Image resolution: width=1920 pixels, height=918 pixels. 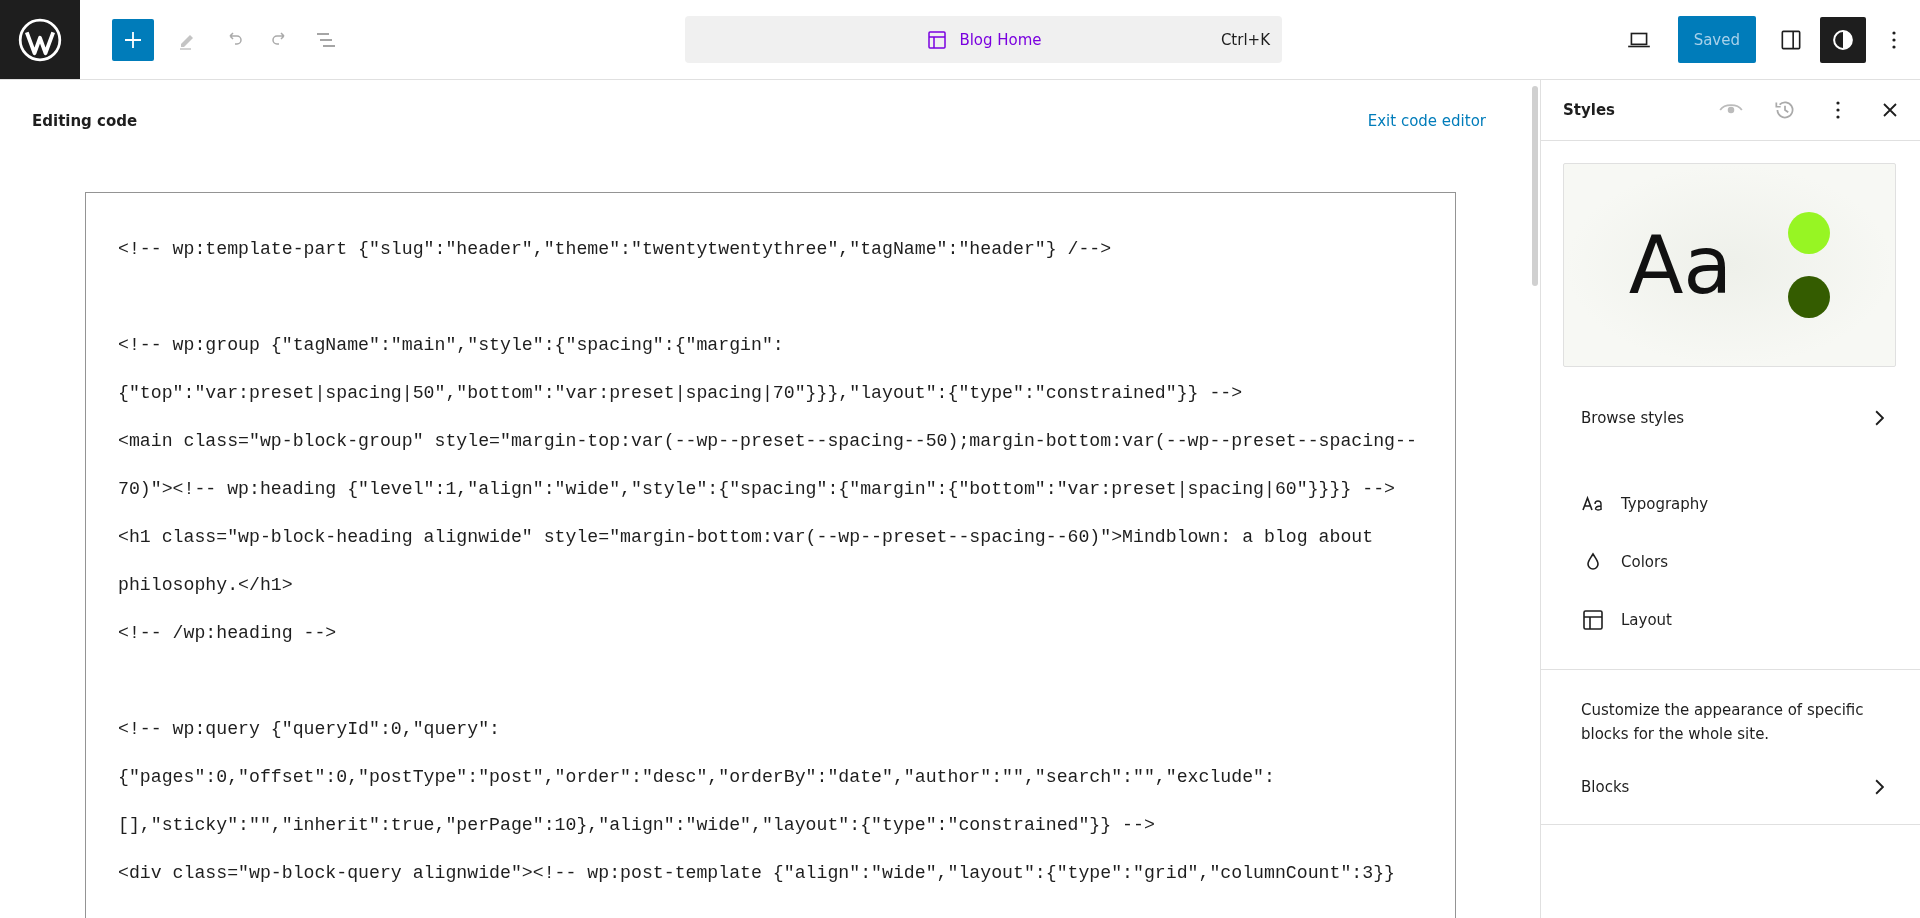 What do you see at coordinates (1245, 39) in the screenshot?
I see `shortcut-label: Ctrl+K` at bounding box center [1245, 39].